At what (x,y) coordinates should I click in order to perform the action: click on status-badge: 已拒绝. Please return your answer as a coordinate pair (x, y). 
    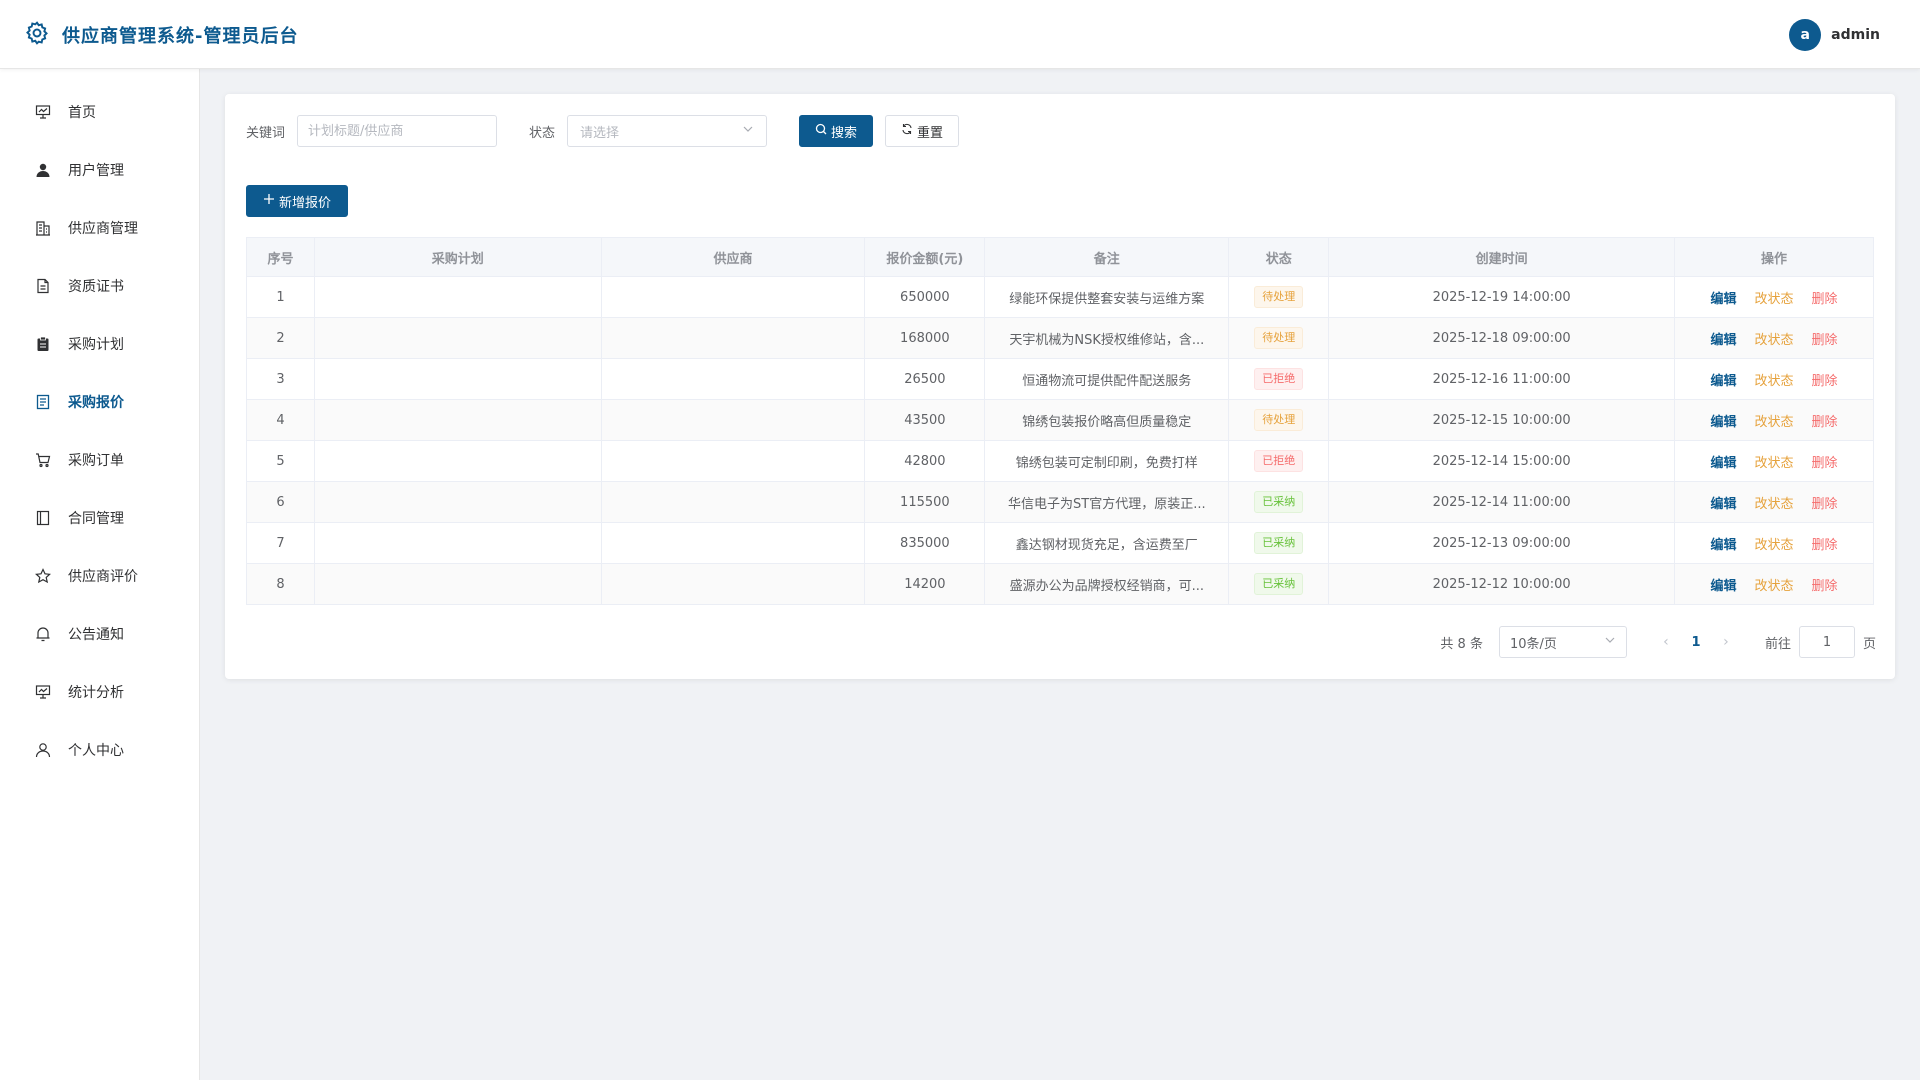
    Looking at the image, I should click on (1279, 379).